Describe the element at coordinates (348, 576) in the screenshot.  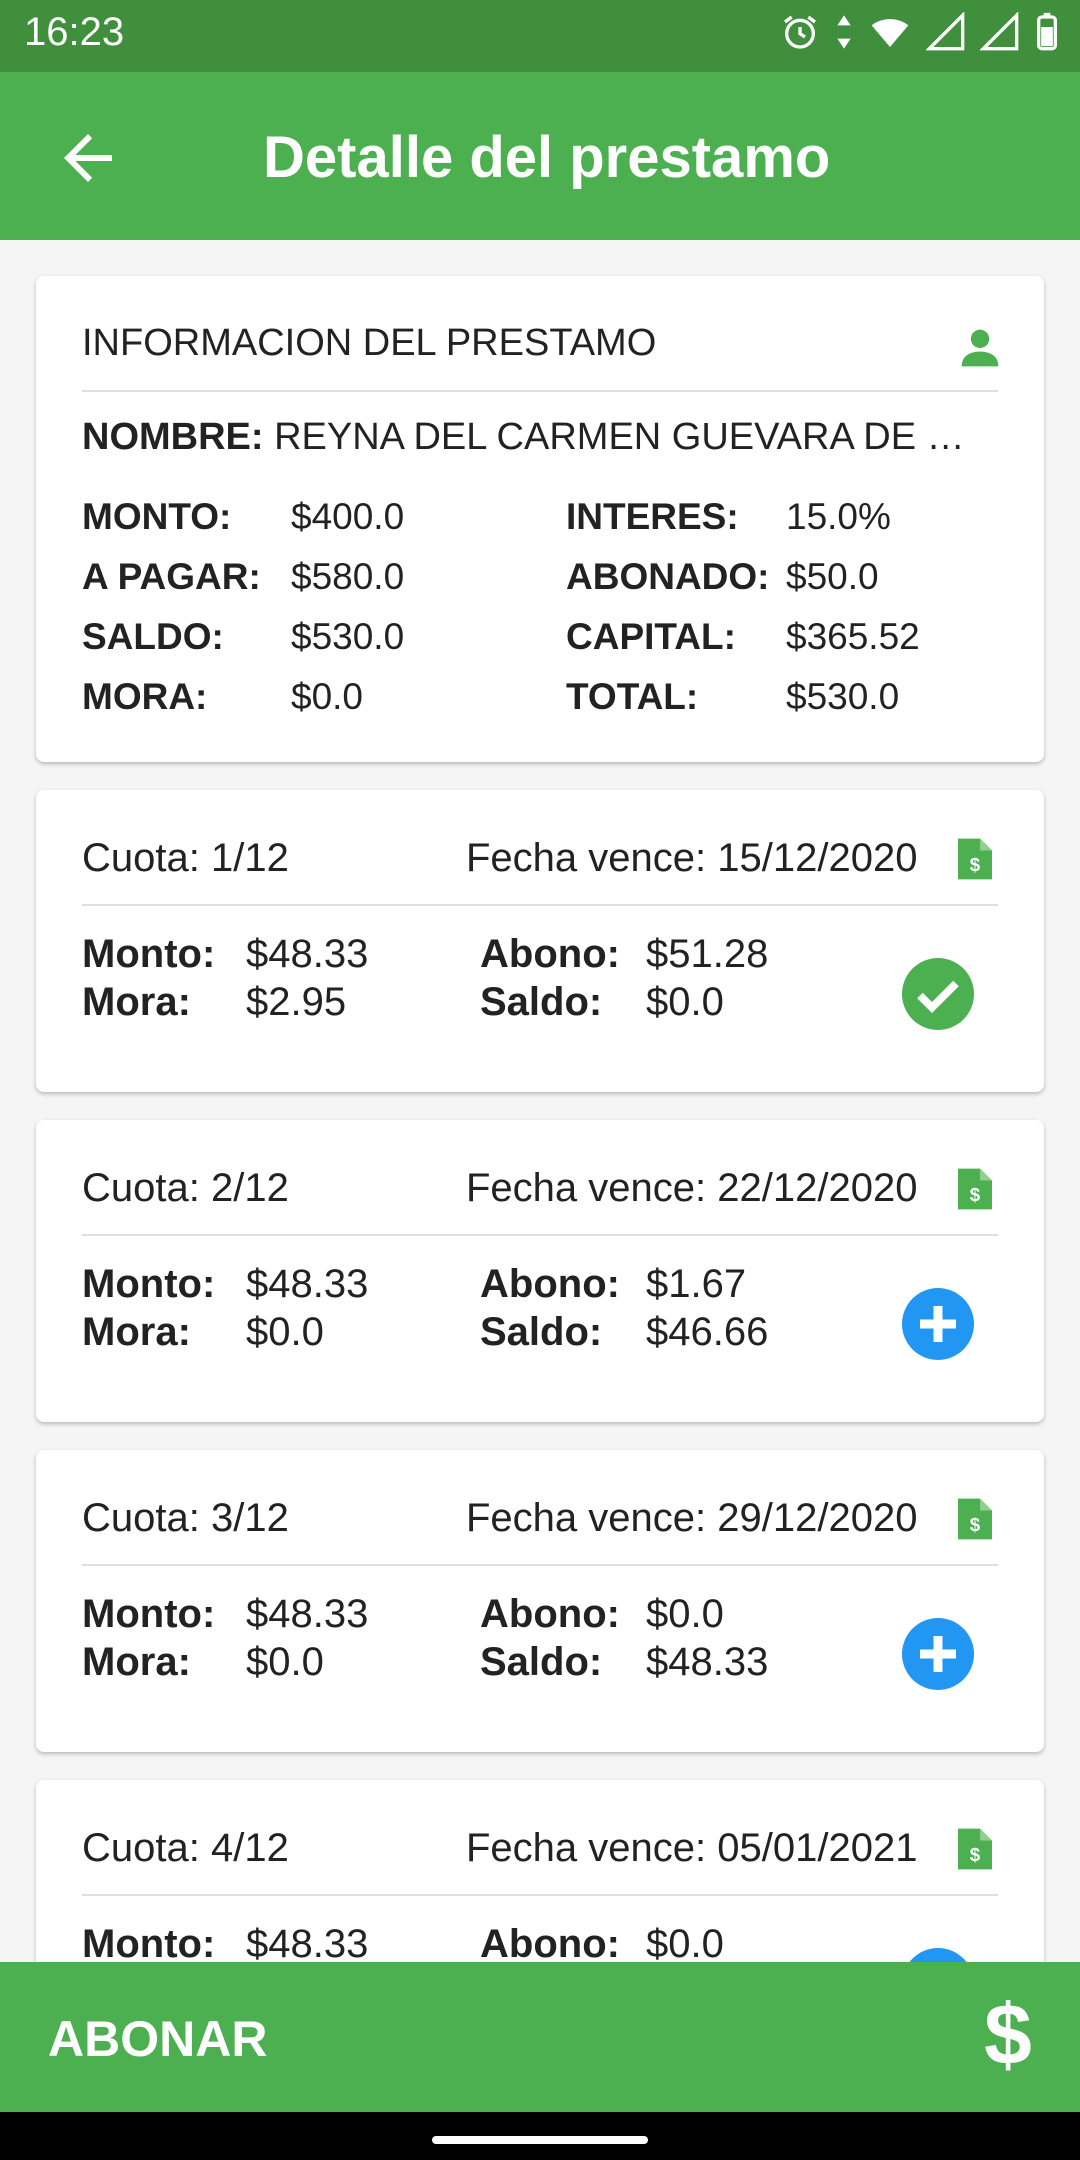
I see `a-pagar-value: $580.0` at that location.